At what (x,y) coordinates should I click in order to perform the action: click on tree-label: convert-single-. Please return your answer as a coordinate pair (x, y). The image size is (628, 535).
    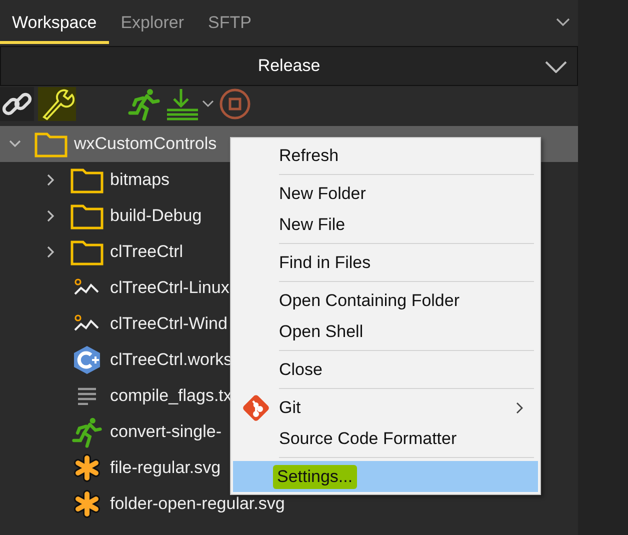
    Looking at the image, I should click on (166, 432).